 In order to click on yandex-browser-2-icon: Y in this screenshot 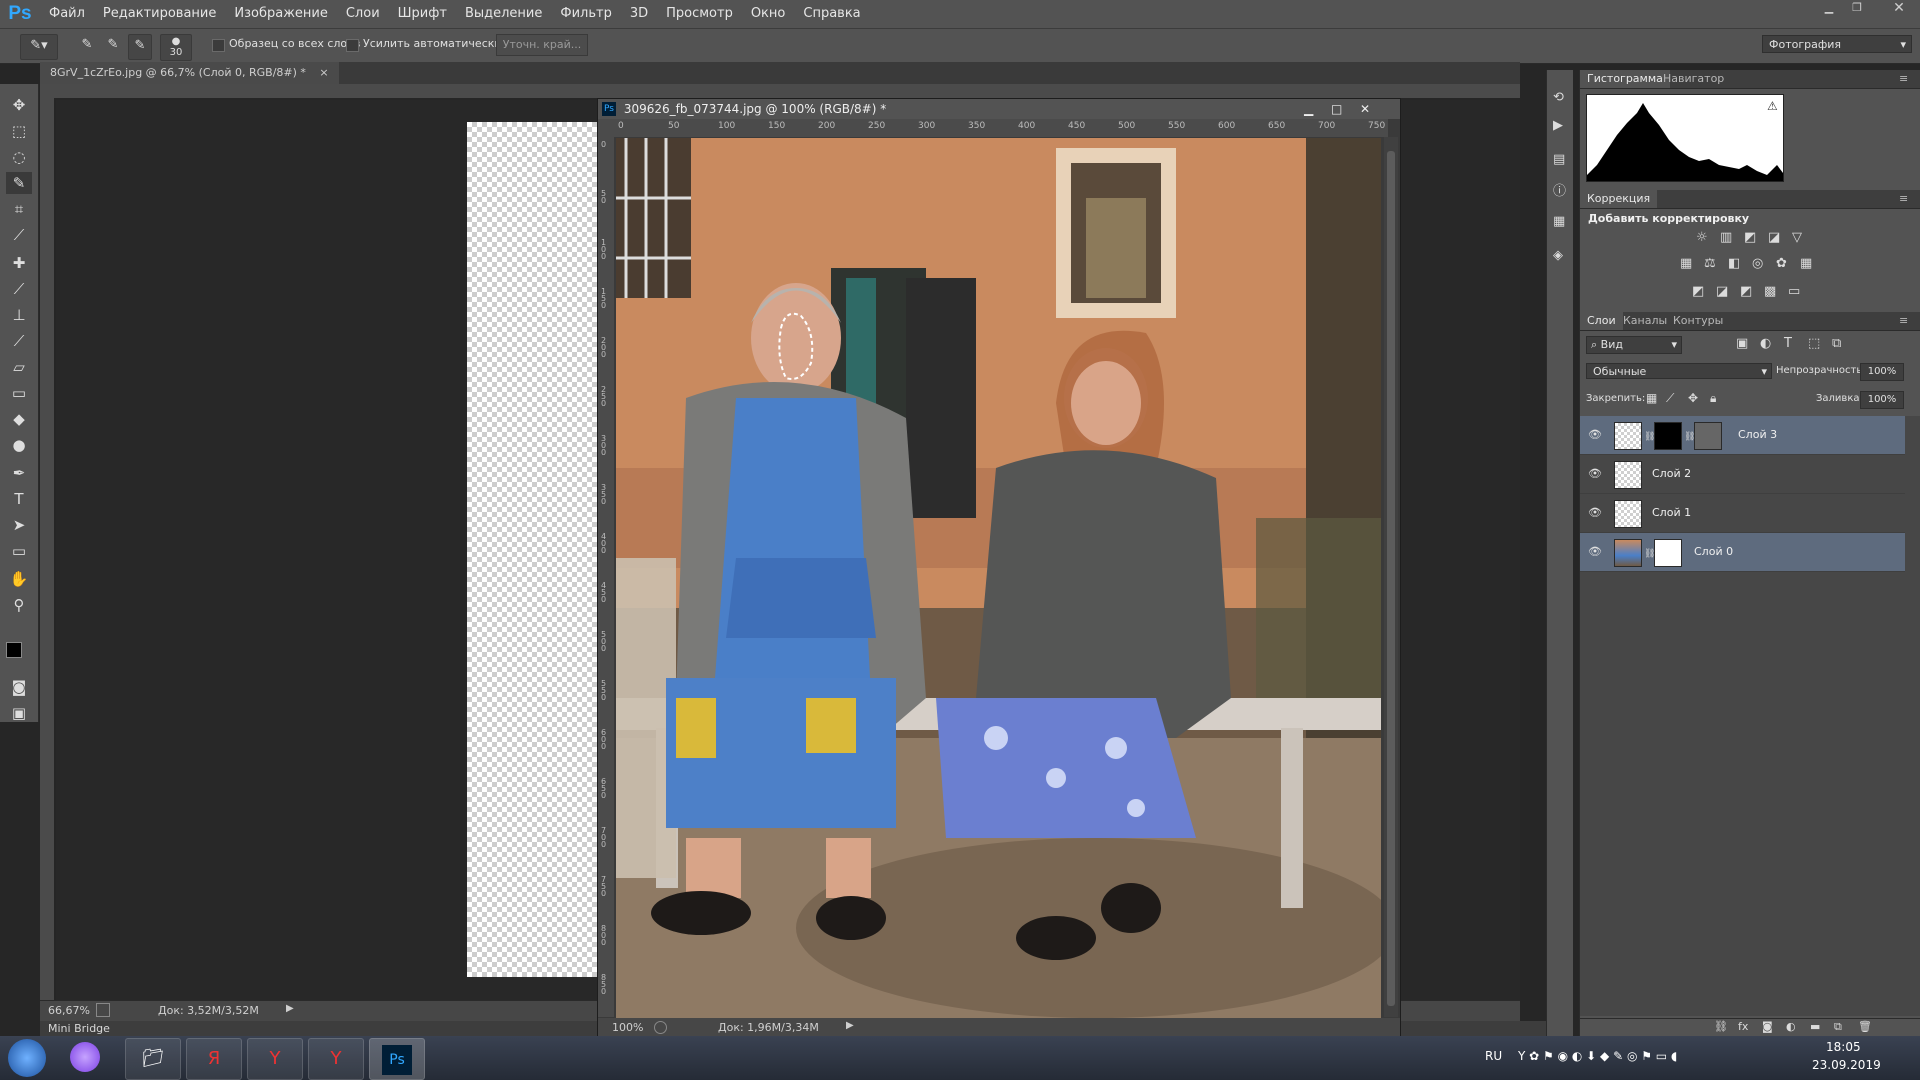, I will do `click(336, 1059)`.